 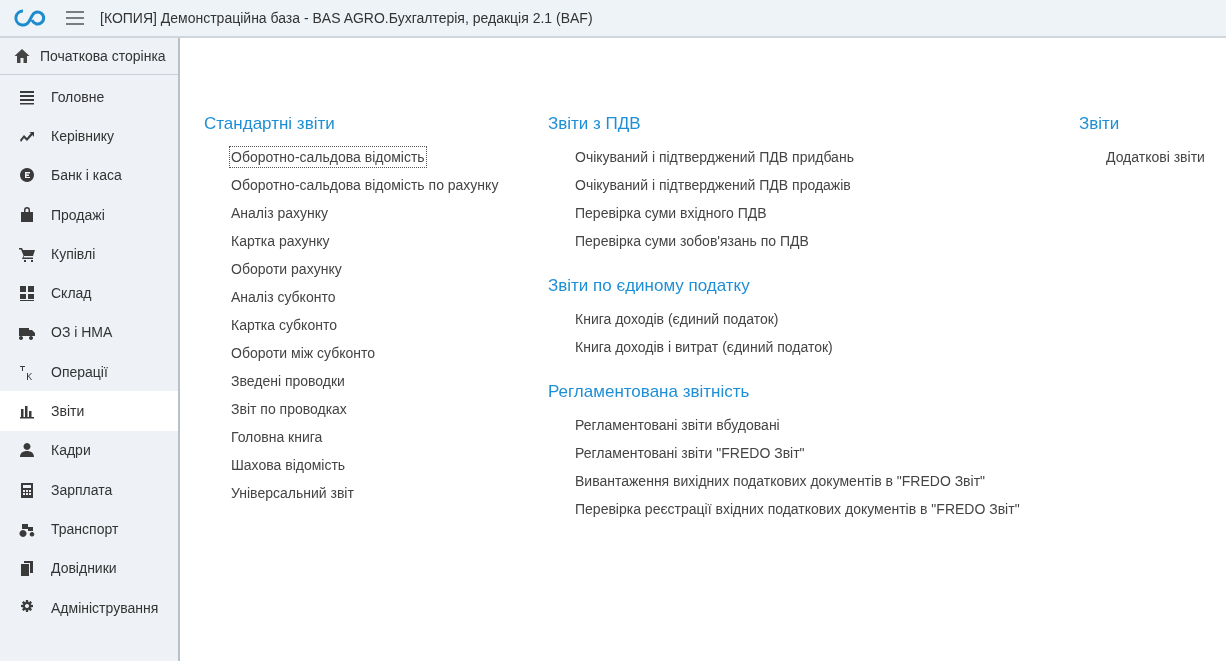 I want to click on report-link: Оборотно-сальдова відомість по рахунку, so click(x=365, y=188).